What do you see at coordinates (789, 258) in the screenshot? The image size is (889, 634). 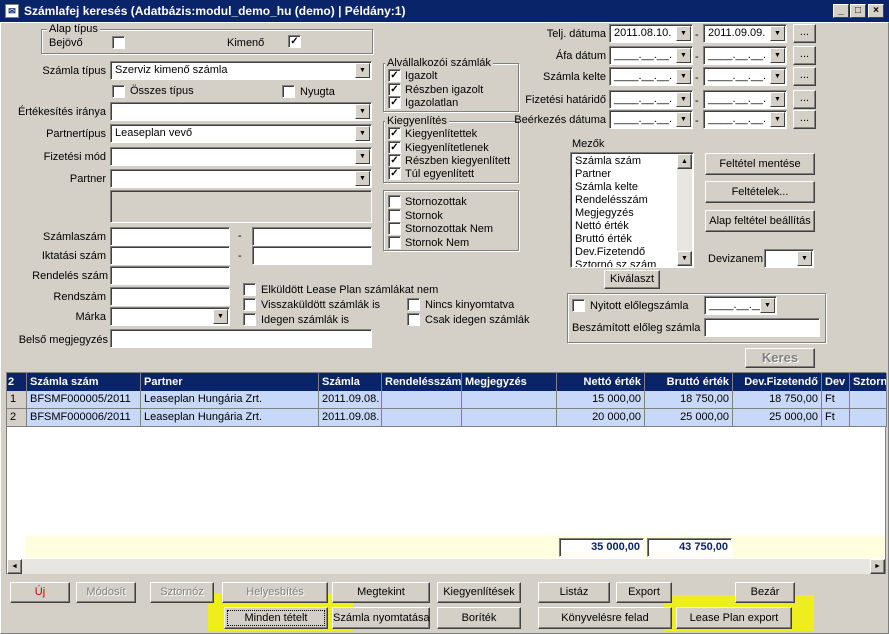 I see `devizanem-select: ▼` at bounding box center [789, 258].